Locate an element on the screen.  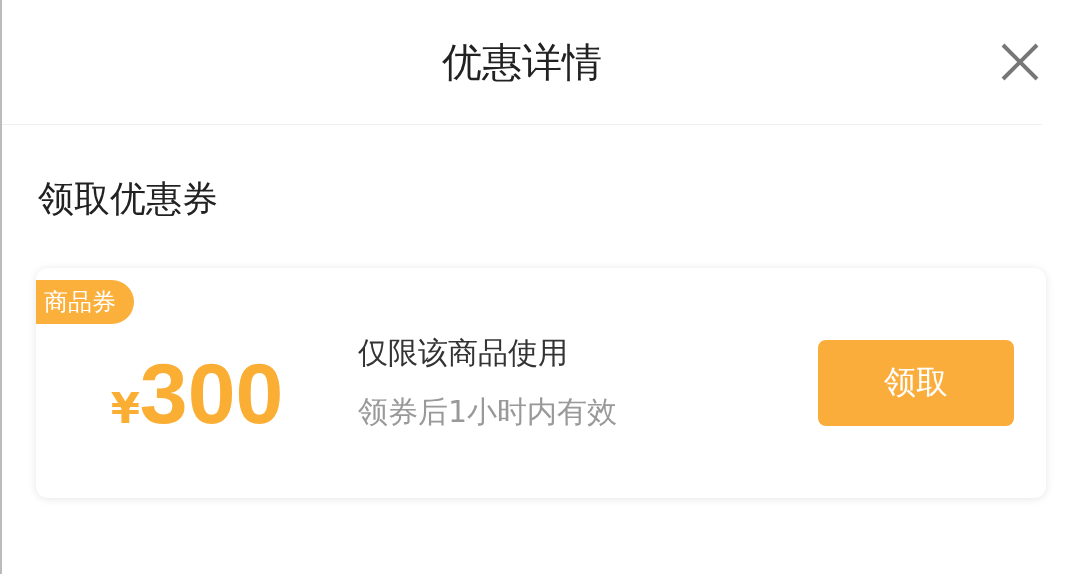
coupon-validity: 领券后1小时内有效 is located at coordinates (488, 412).